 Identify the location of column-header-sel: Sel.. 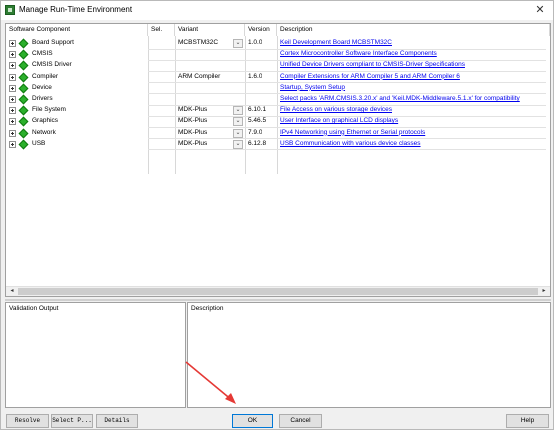
(161, 30).